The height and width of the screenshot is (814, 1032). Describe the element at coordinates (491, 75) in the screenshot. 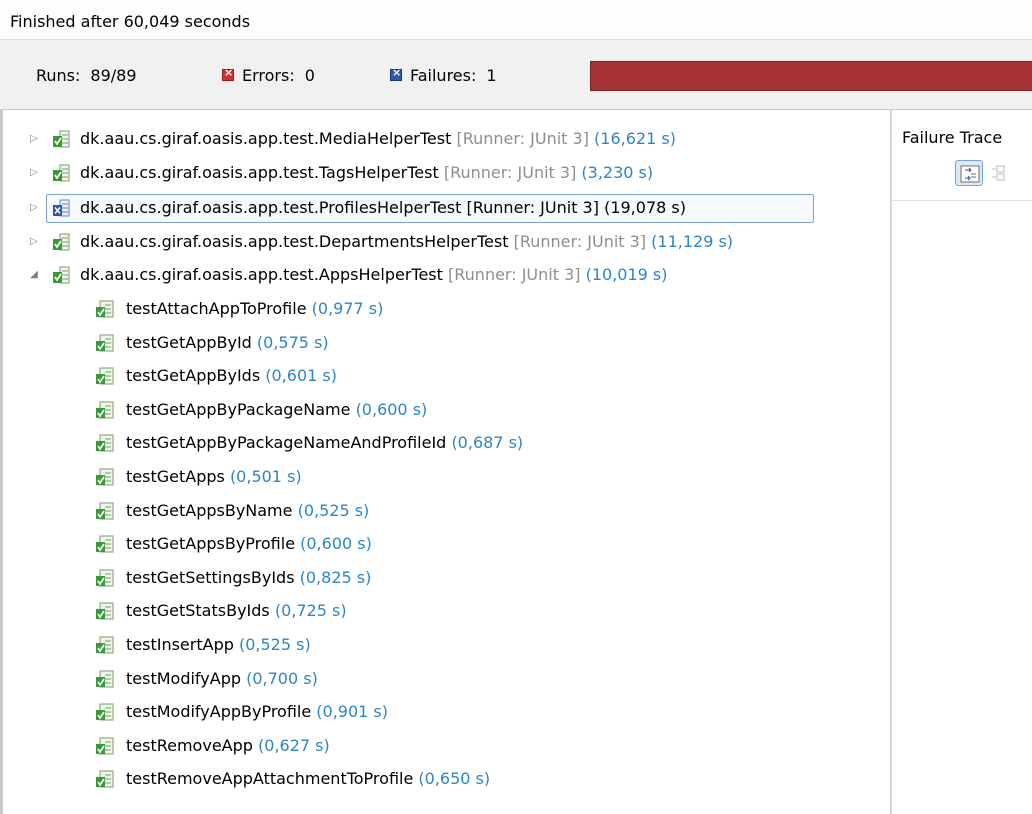

I see `failures-value: 1` at that location.